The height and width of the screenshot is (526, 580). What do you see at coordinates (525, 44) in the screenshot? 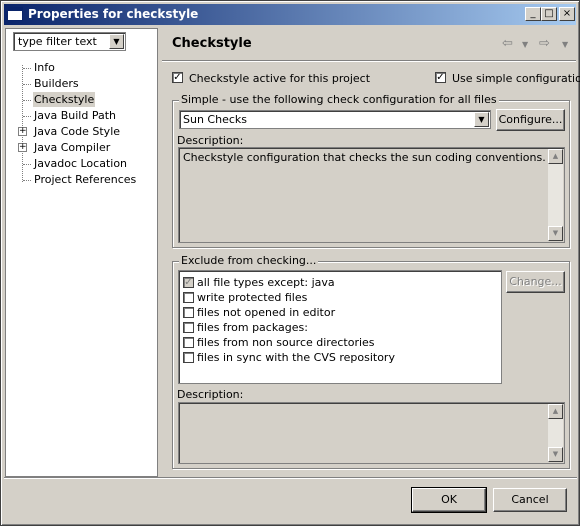
I see `back-history-dropdown-icon: ▼` at bounding box center [525, 44].